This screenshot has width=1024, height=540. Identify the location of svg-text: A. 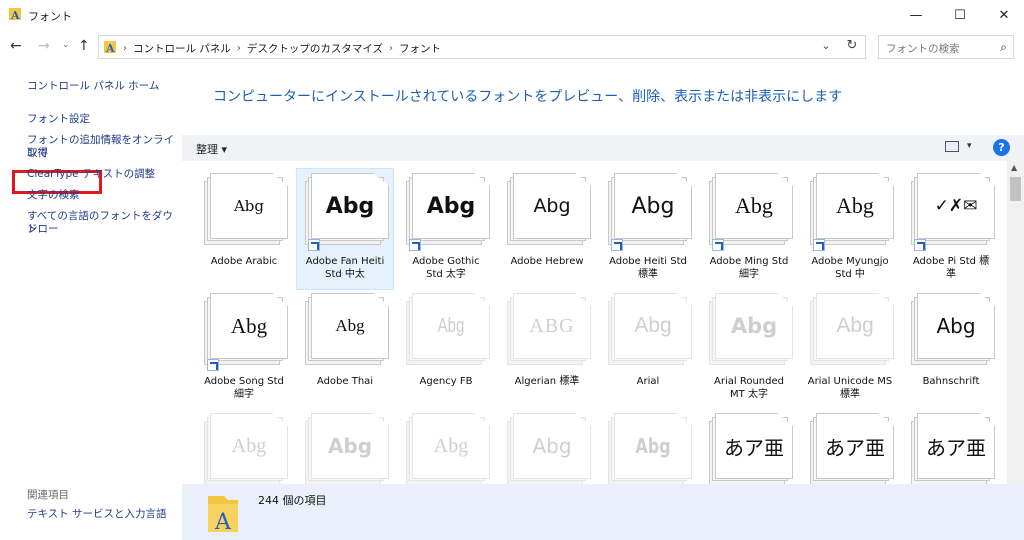
(110, 48).